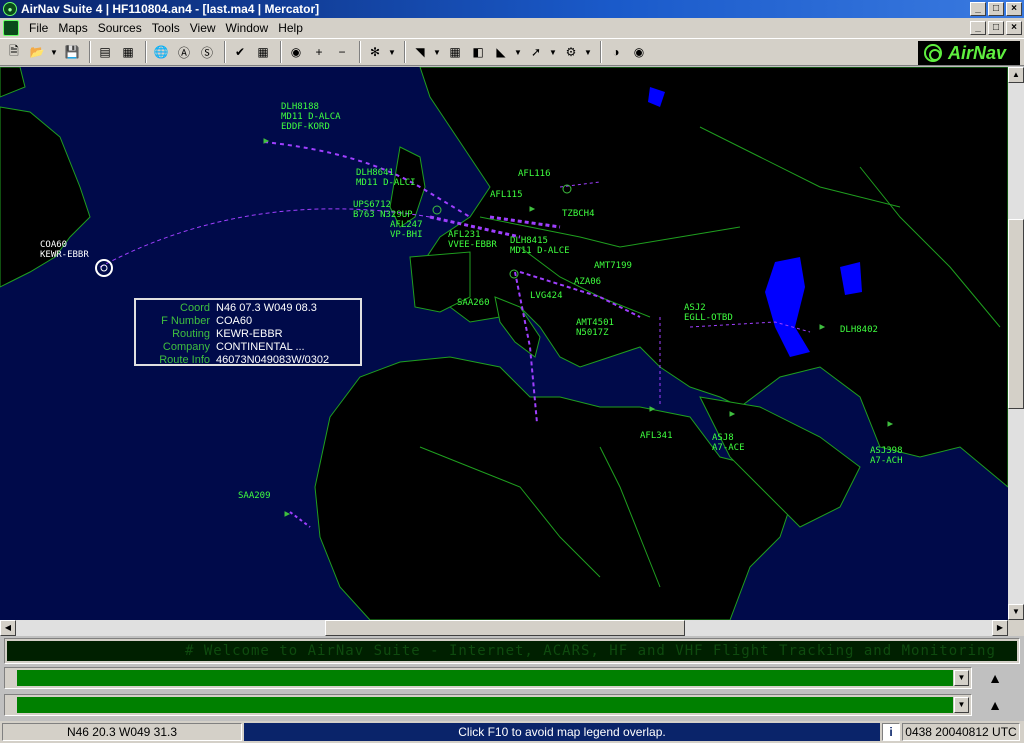 This screenshot has height=743, width=1024. What do you see at coordinates (1016, 612) in the screenshot?
I see `scroll-down-icon: ▼` at bounding box center [1016, 612].